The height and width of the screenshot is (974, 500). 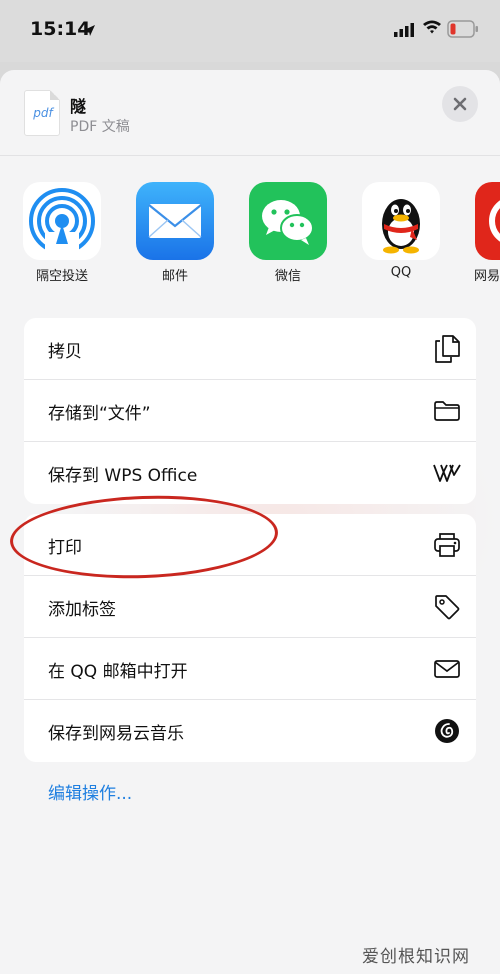 I want to click on app-airdrop: 隔空投送, so click(x=62, y=233).